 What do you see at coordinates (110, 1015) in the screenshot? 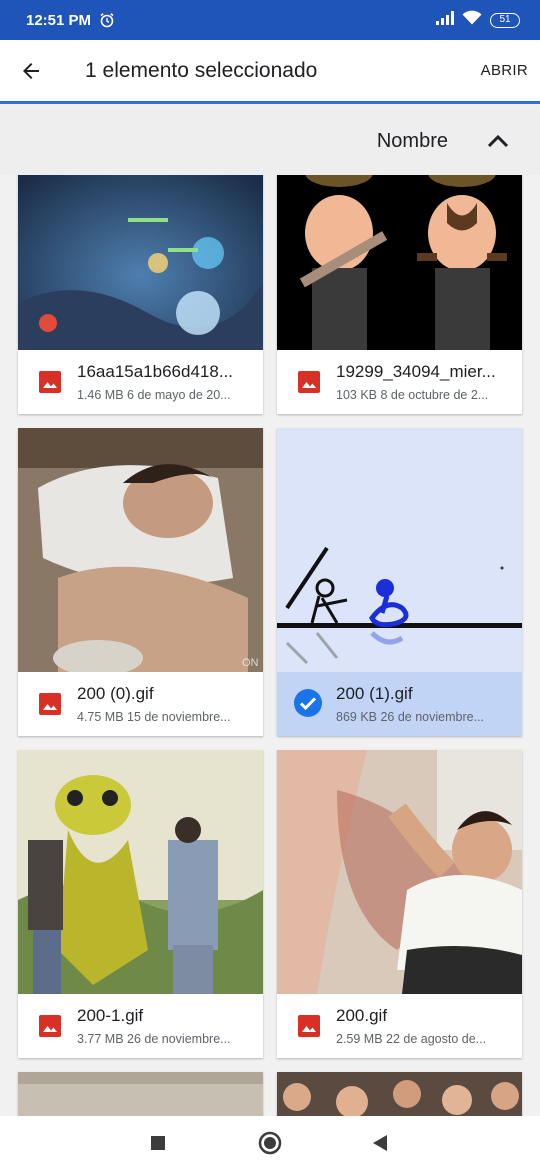
I see `file-name: 200-1.gif` at bounding box center [110, 1015].